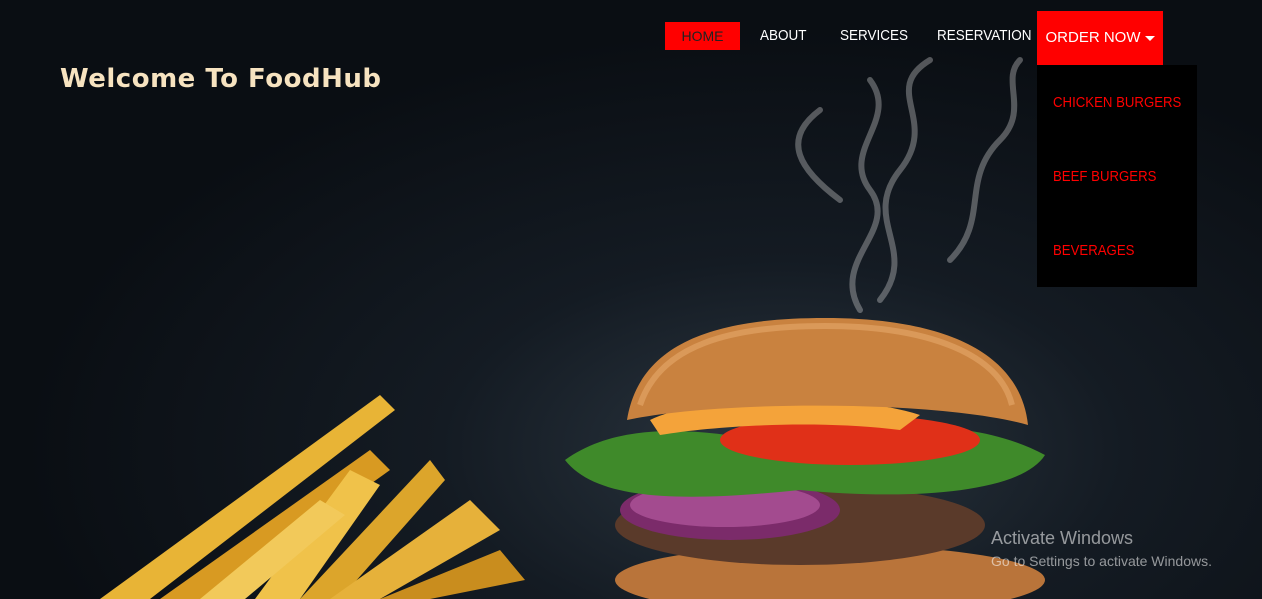 The height and width of the screenshot is (599, 1262). What do you see at coordinates (909, 185) in the screenshot?
I see `smoke-illustration` at bounding box center [909, 185].